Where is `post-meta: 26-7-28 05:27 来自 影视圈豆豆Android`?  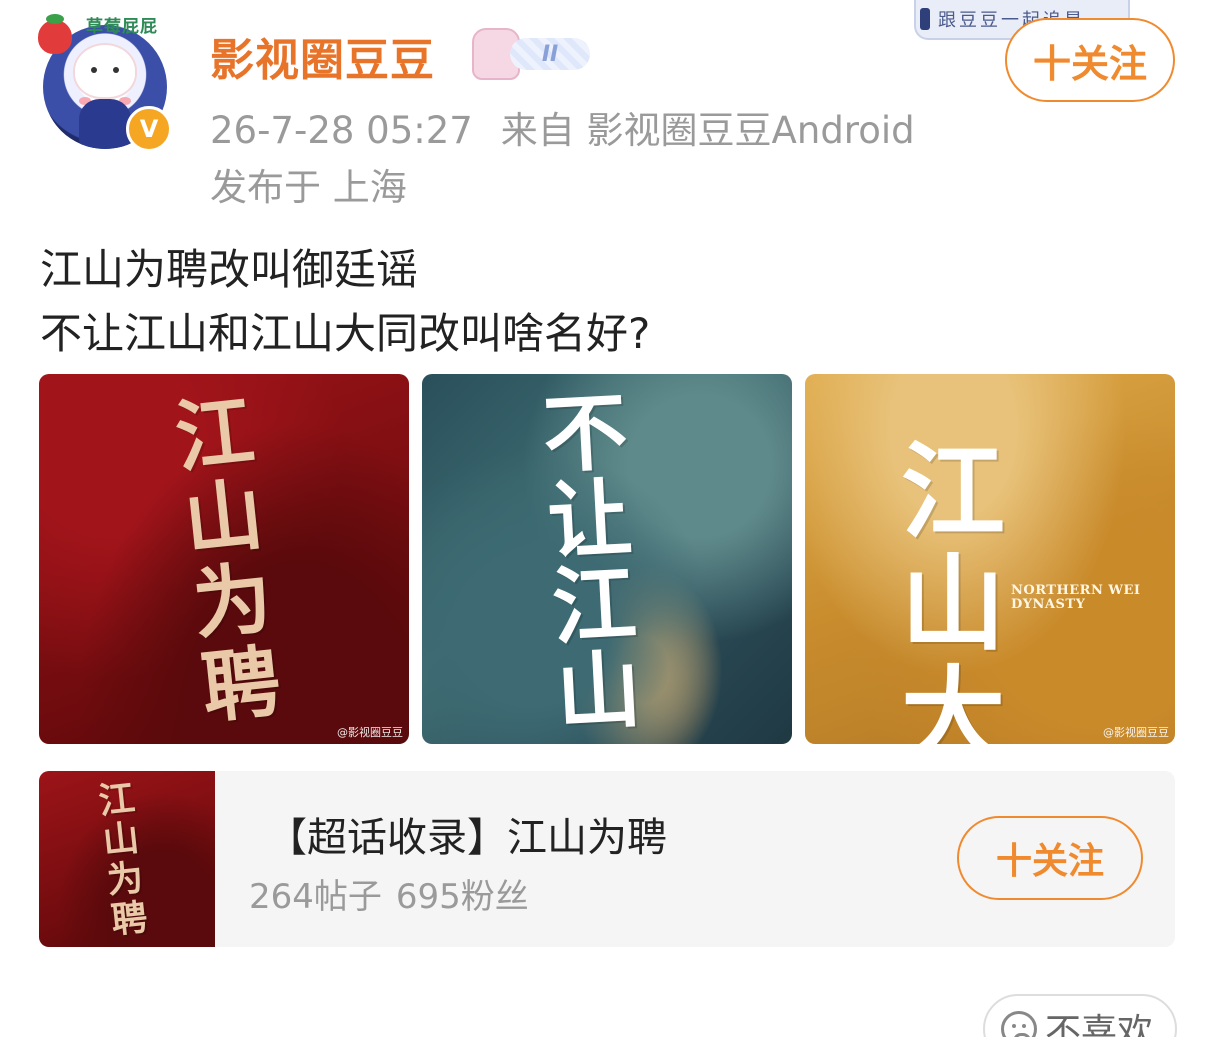
post-meta: 26-7-28 05:27 来自 影视圈豆豆Android is located at coordinates (562, 127).